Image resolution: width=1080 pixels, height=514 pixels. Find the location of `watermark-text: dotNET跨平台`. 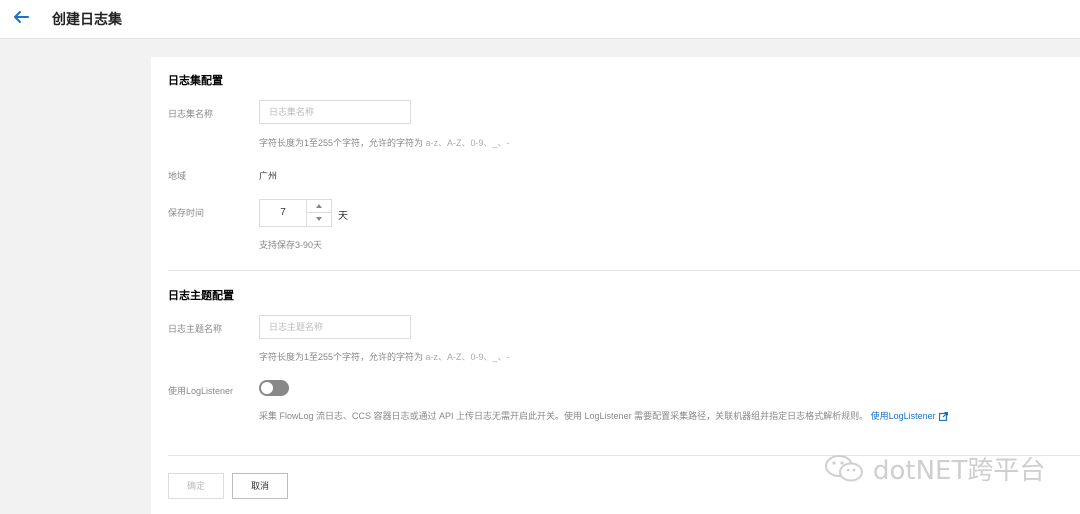

watermark-text: dotNET跨平台 is located at coordinates (959, 471).